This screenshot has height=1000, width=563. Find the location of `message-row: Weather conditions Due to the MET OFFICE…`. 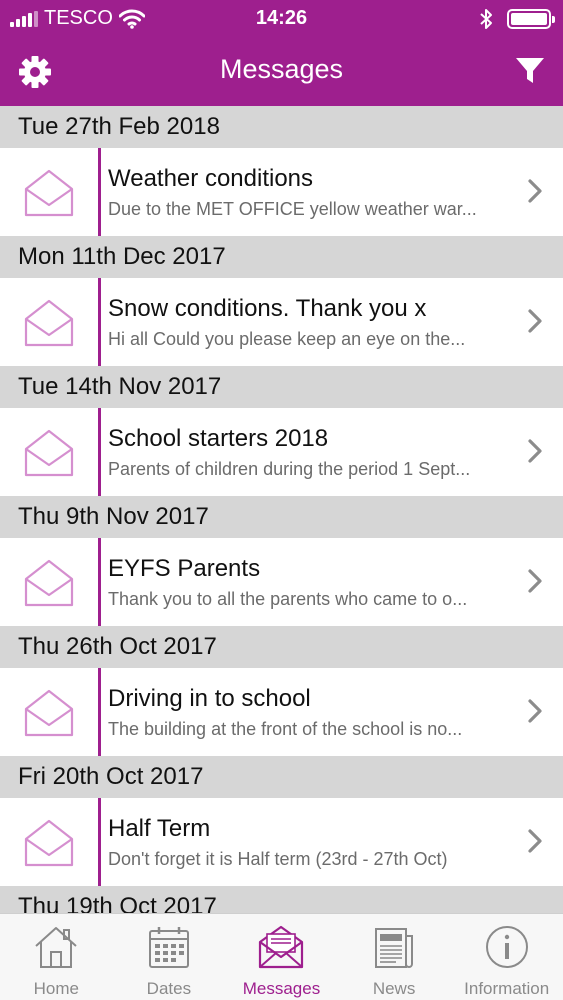

message-row: Weather conditions Due to the MET OFFICE… is located at coordinates (281, 192).